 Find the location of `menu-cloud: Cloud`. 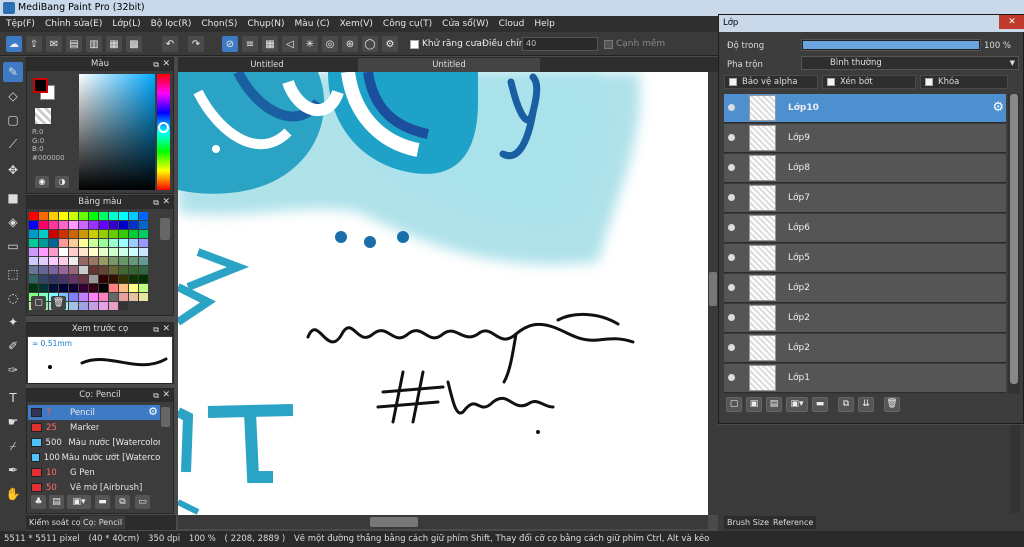

menu-cloud: Cloud is located at coordinates (512, 24).